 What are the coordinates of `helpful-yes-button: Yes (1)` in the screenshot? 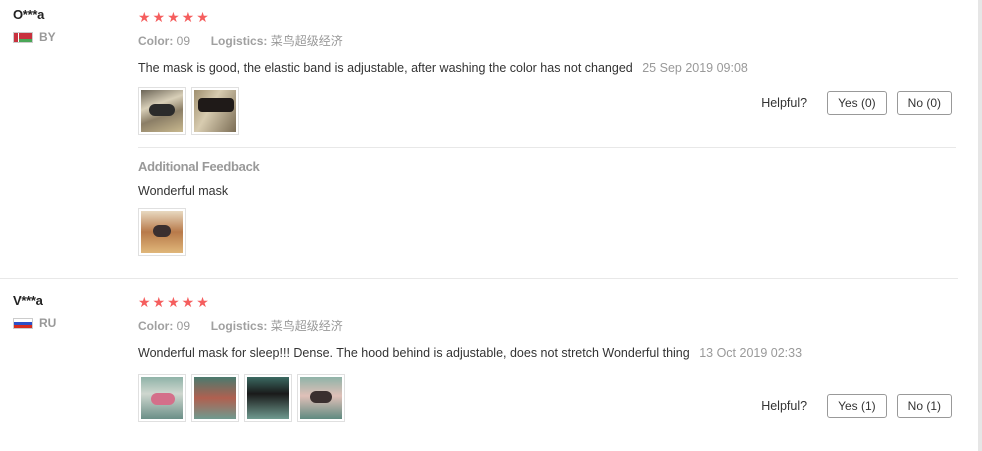 It's located at (857, 406).